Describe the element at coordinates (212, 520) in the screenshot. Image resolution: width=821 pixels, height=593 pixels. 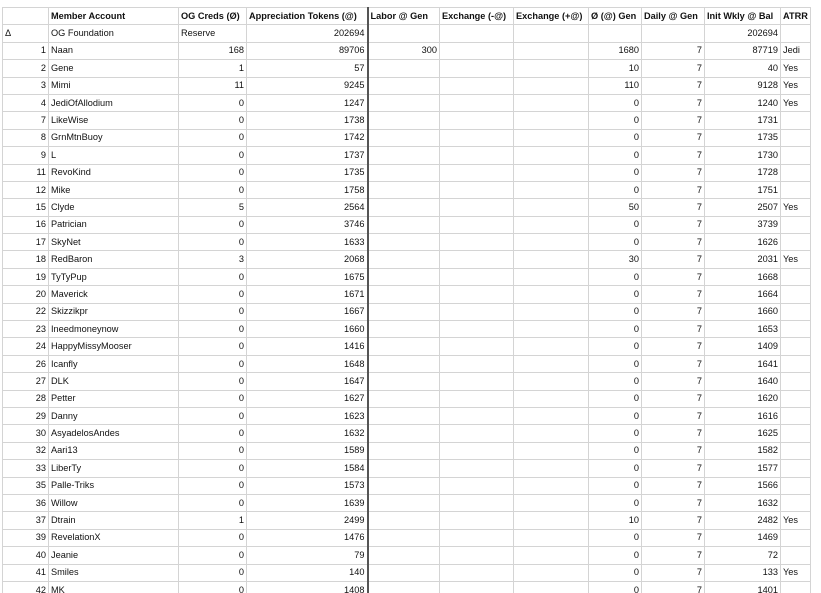
I see `cell-og-creds: 1` at that location.